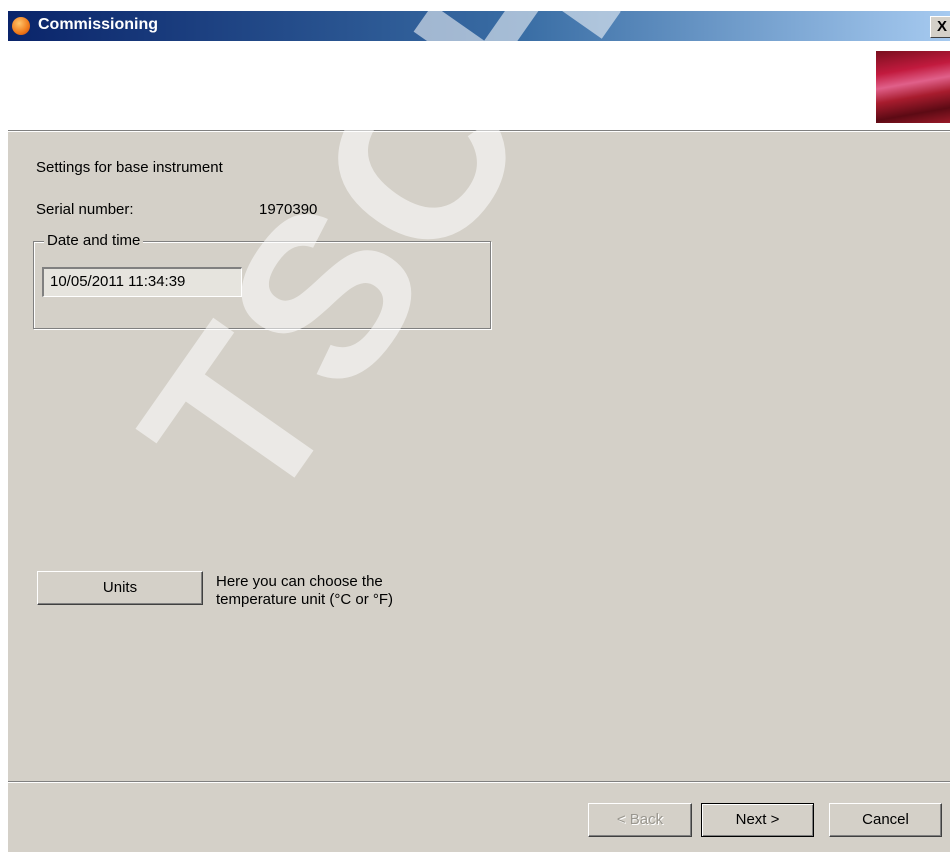  I want to click on title-bar: Commissioning X, so click(479, 26).